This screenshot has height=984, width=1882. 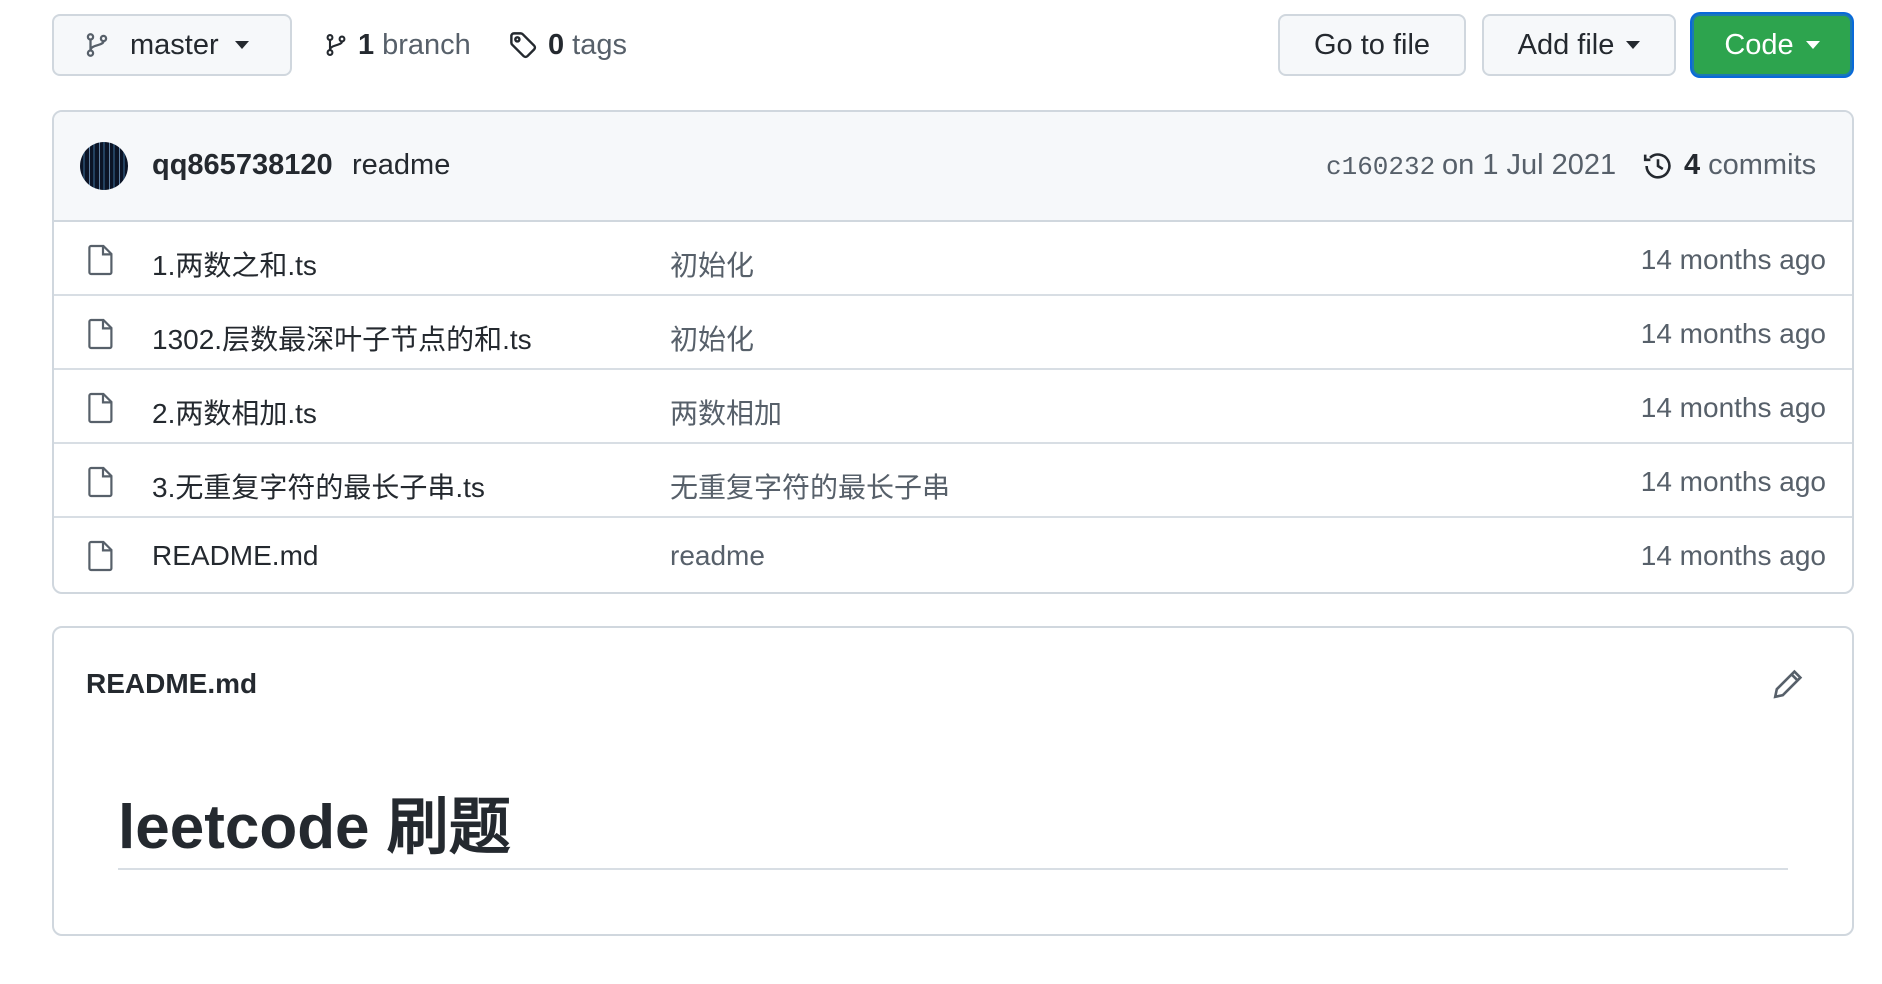 What do you see at coordinates (717, 556) in the screenshot?
I see `file-commit-message: readme` at bounding box center [717, 556].